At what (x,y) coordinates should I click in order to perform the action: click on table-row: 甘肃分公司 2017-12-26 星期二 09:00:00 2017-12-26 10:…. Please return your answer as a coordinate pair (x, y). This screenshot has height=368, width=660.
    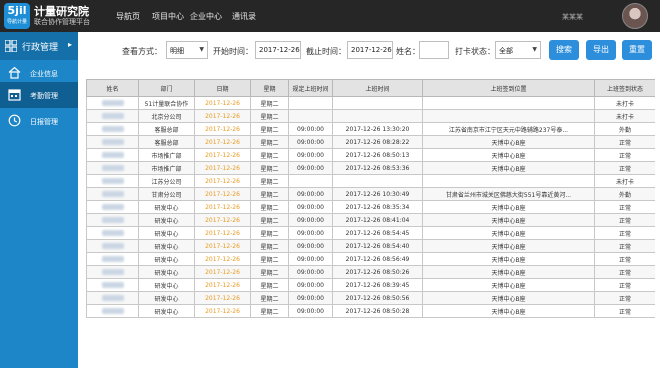
    Looking at the image, I should click on (370, 194).